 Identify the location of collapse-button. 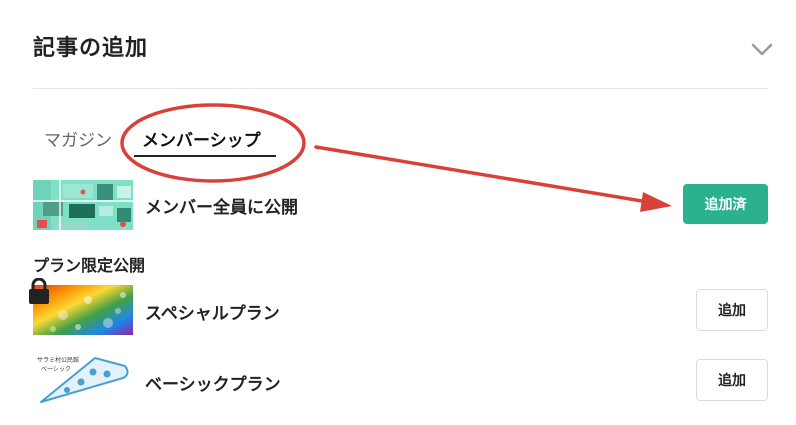
(762, 50).